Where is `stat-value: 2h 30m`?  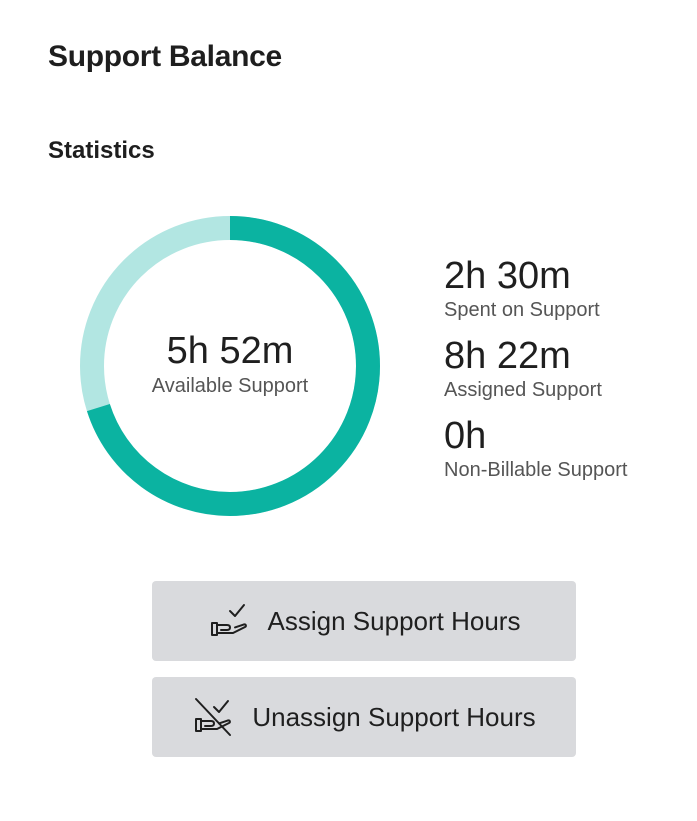
stat-value: 2h 30m is located at coordinates (507, 276).